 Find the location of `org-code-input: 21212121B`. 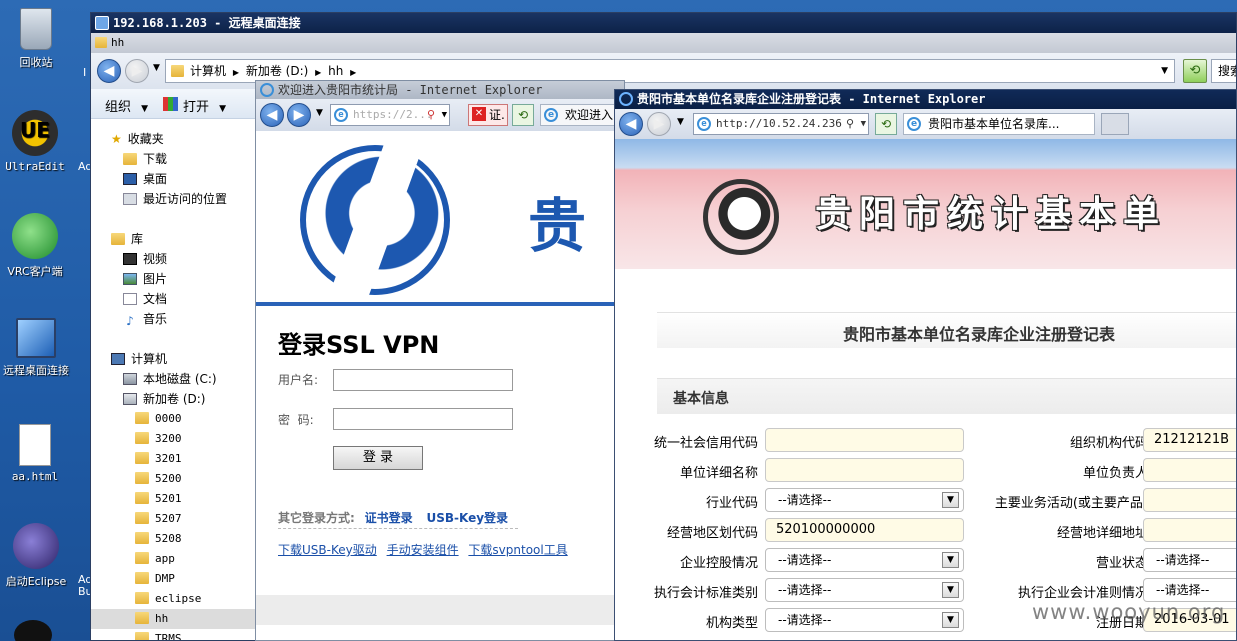

org-code-input: 21212121B is located at coordinates (1189, 440).